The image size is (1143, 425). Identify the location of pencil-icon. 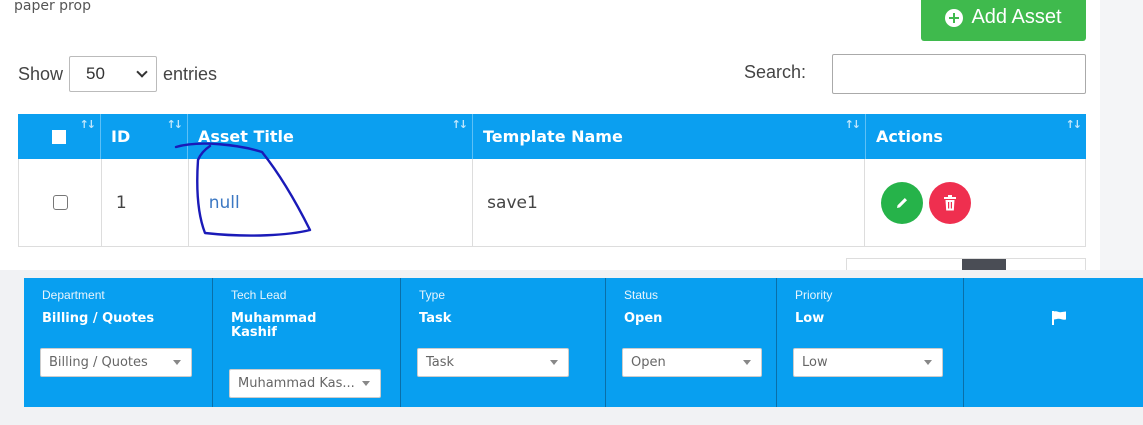
(902, 202).